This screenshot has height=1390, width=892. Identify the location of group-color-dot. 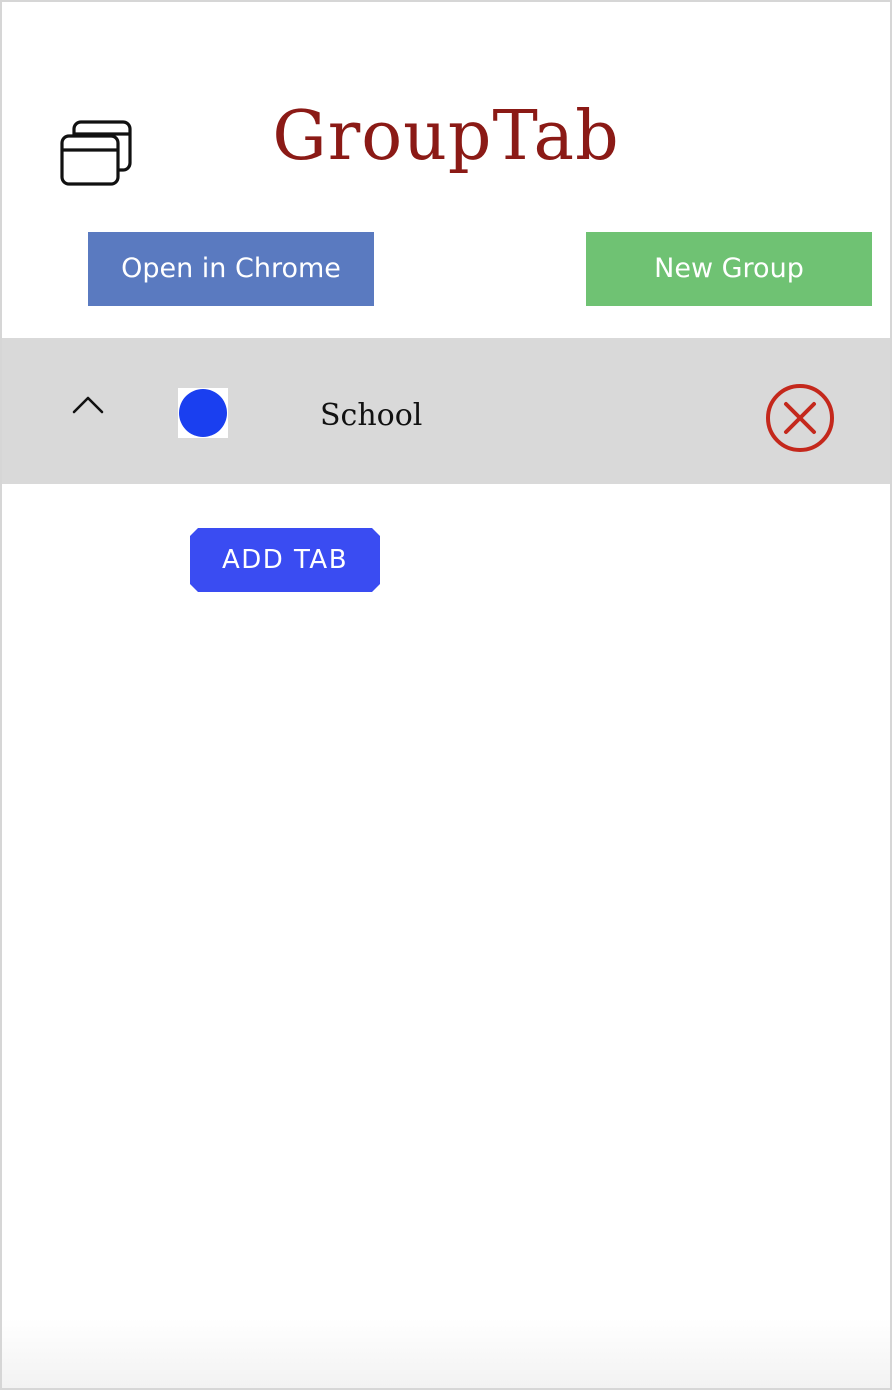
(203, 413).